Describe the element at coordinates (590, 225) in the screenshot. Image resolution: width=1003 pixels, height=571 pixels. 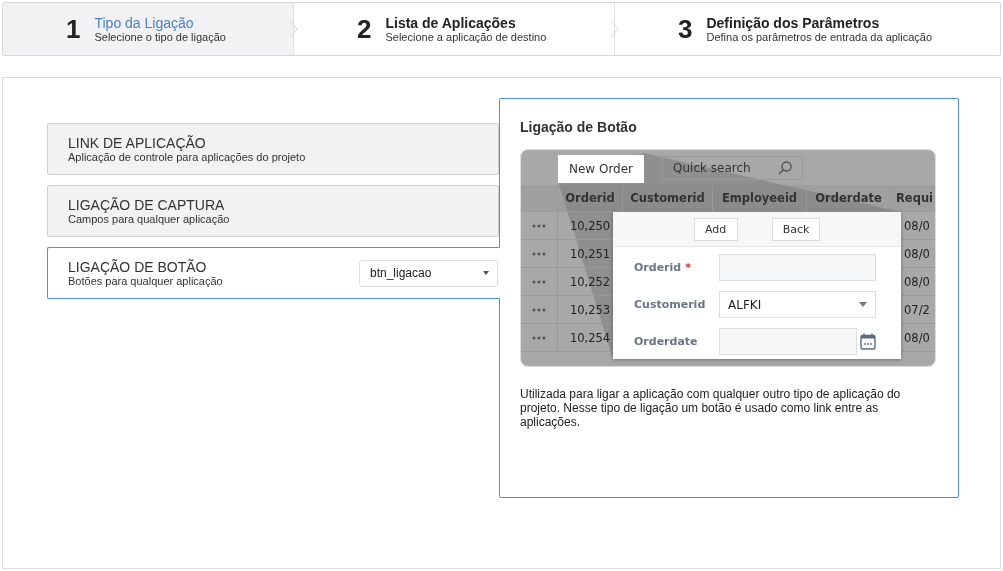
I see `table-cell: 10,250` at that location.